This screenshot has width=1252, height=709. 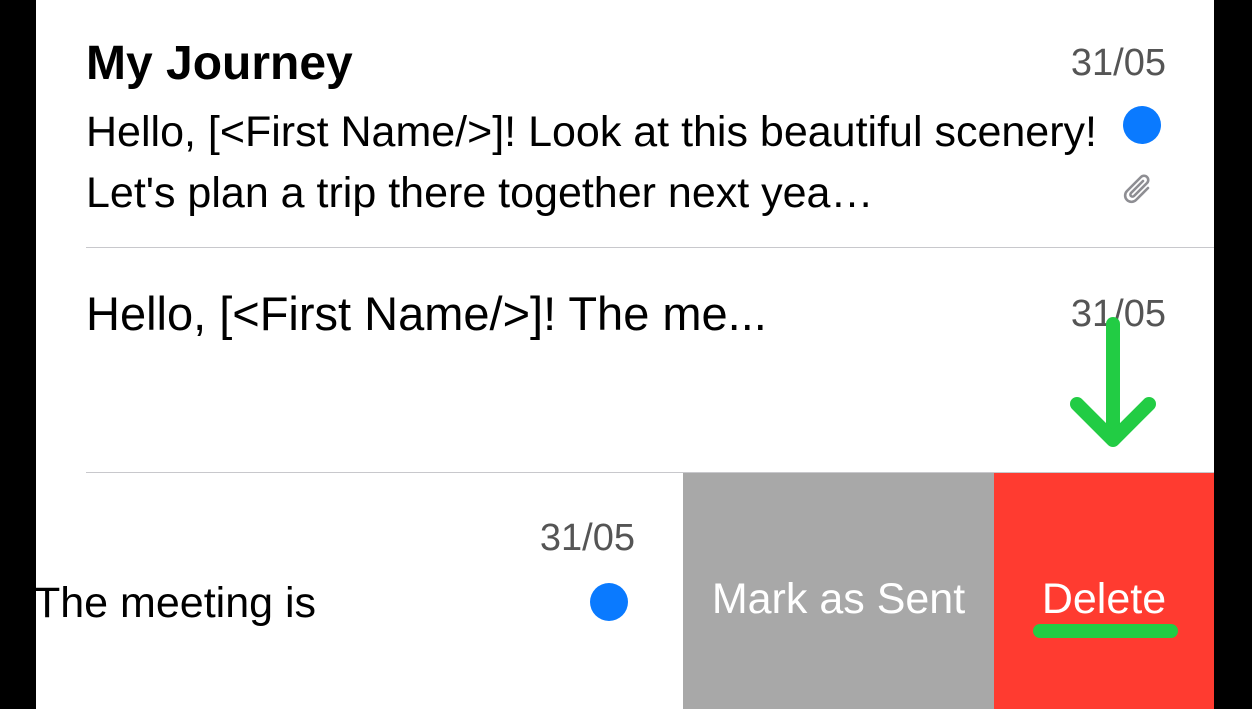 What do you see at coordinates (1136, 189) in the screenshot?
I see `paperclip-icon` at bounding box center [1136, 189].